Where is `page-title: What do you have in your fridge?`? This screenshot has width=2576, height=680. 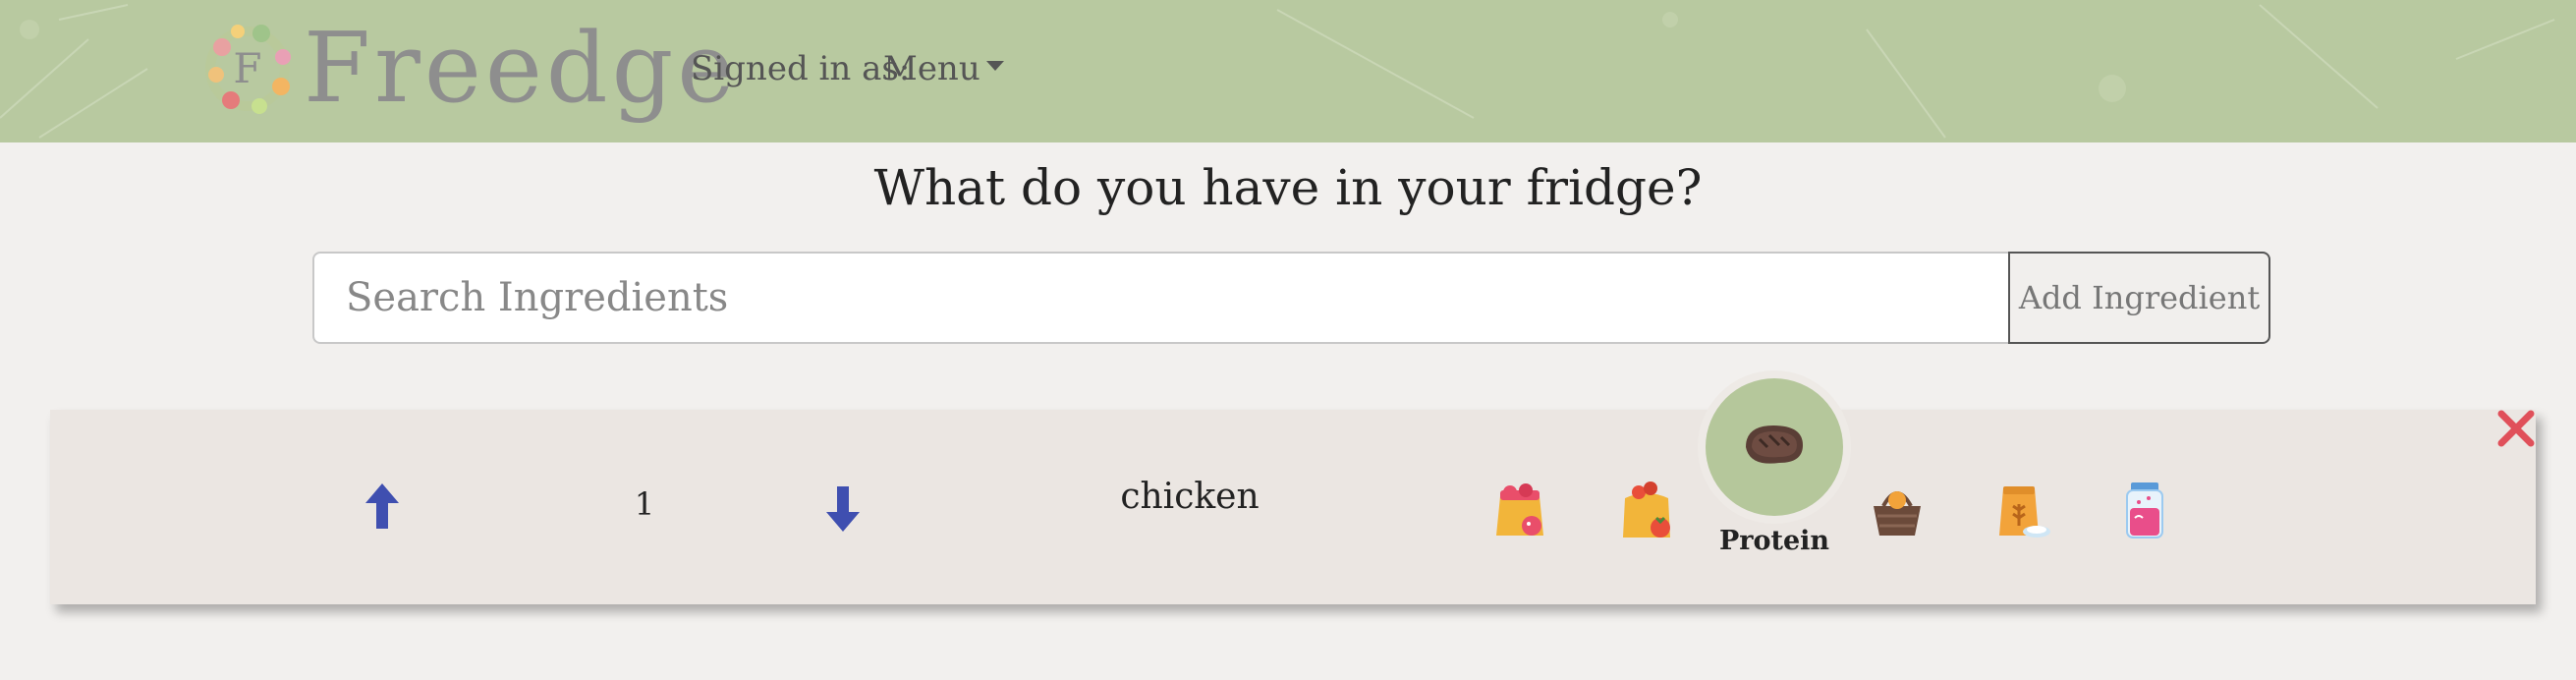 page-title: What do you have in your fridge? is located at coordinates (1288, 187).